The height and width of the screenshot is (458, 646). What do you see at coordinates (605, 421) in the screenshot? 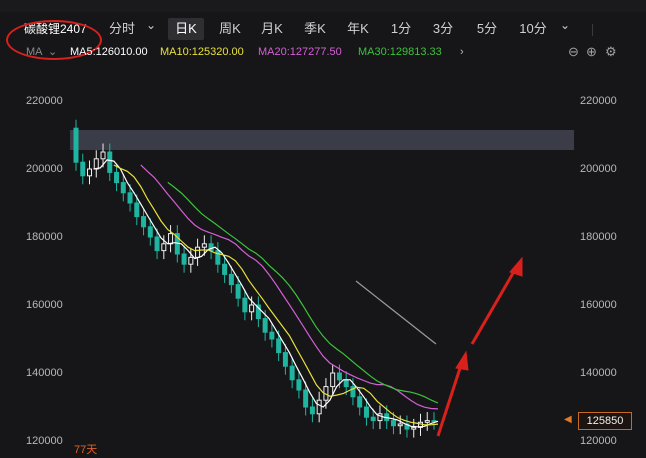
I see `last-price-tag: 125850` at bounding box center [605, 421].